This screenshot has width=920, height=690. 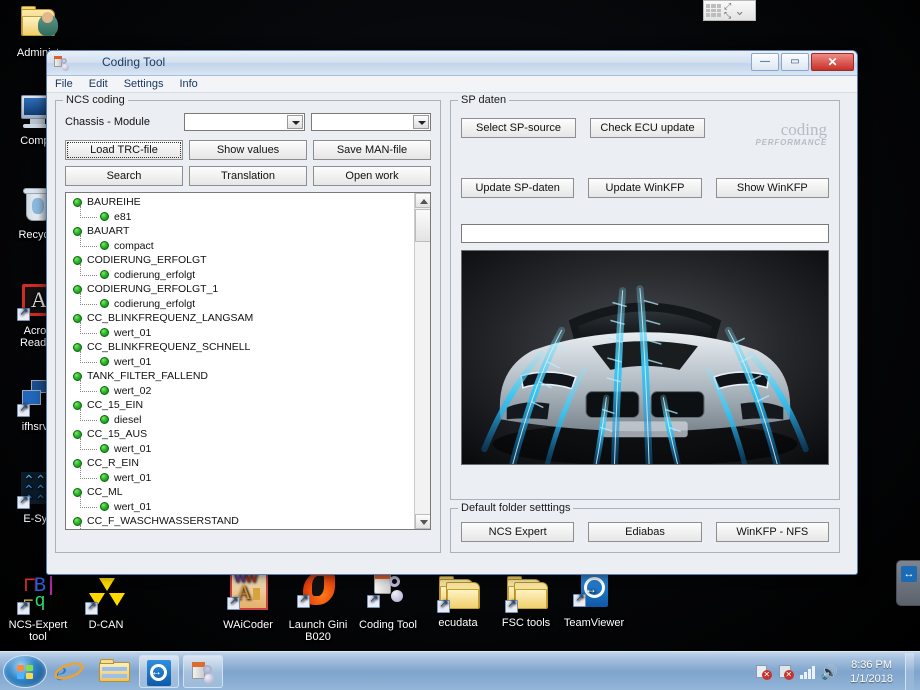 What do you see at coordinates (518, 128) in the screenshot?
I see `select-sp-source-button: Select SP-source` at bounding box center [518, 128].